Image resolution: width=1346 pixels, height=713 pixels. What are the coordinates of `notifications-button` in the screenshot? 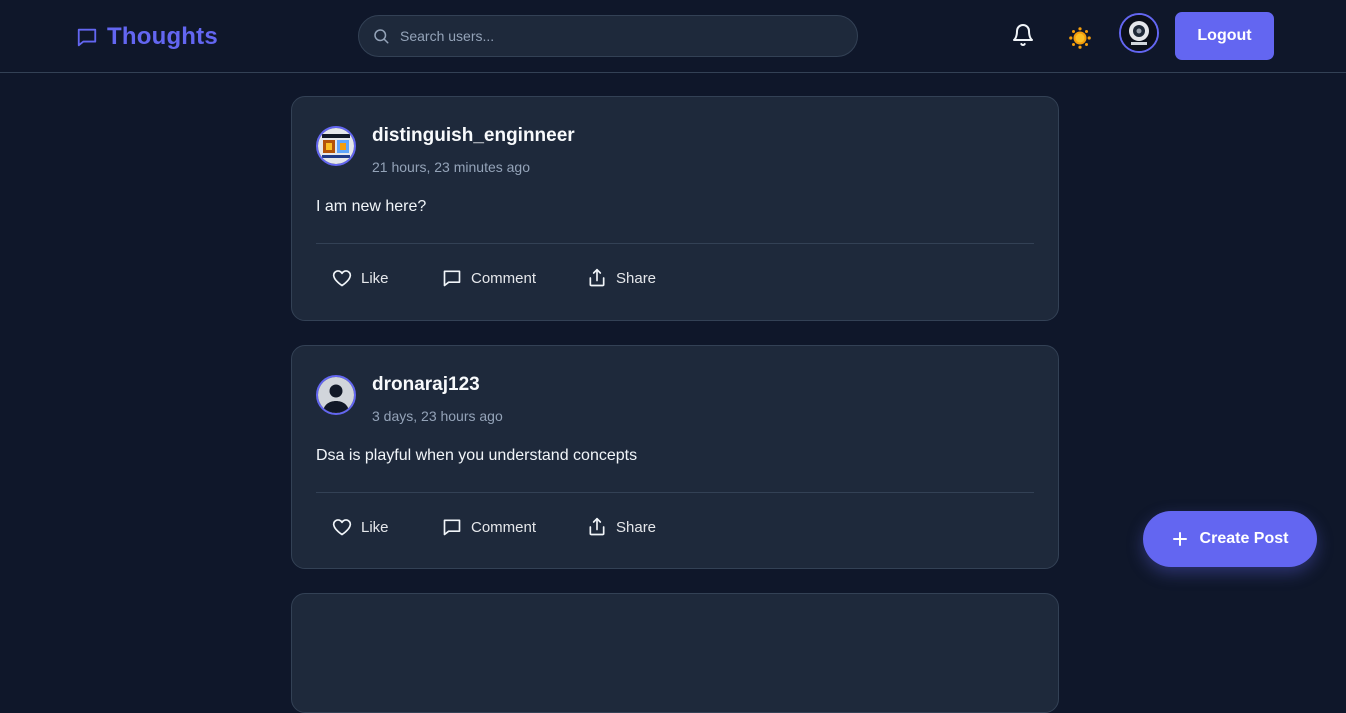 It's located at (1023, 35).